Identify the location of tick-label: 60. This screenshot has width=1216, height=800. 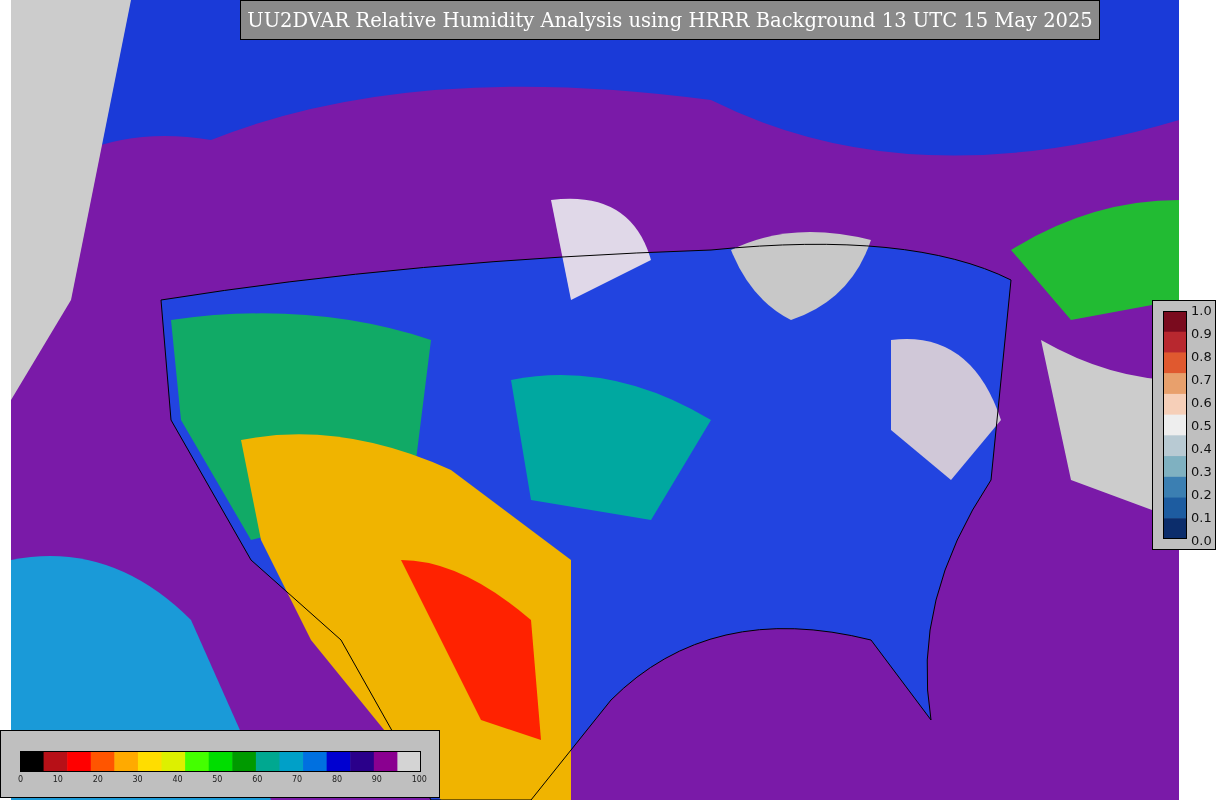
(257, 779).